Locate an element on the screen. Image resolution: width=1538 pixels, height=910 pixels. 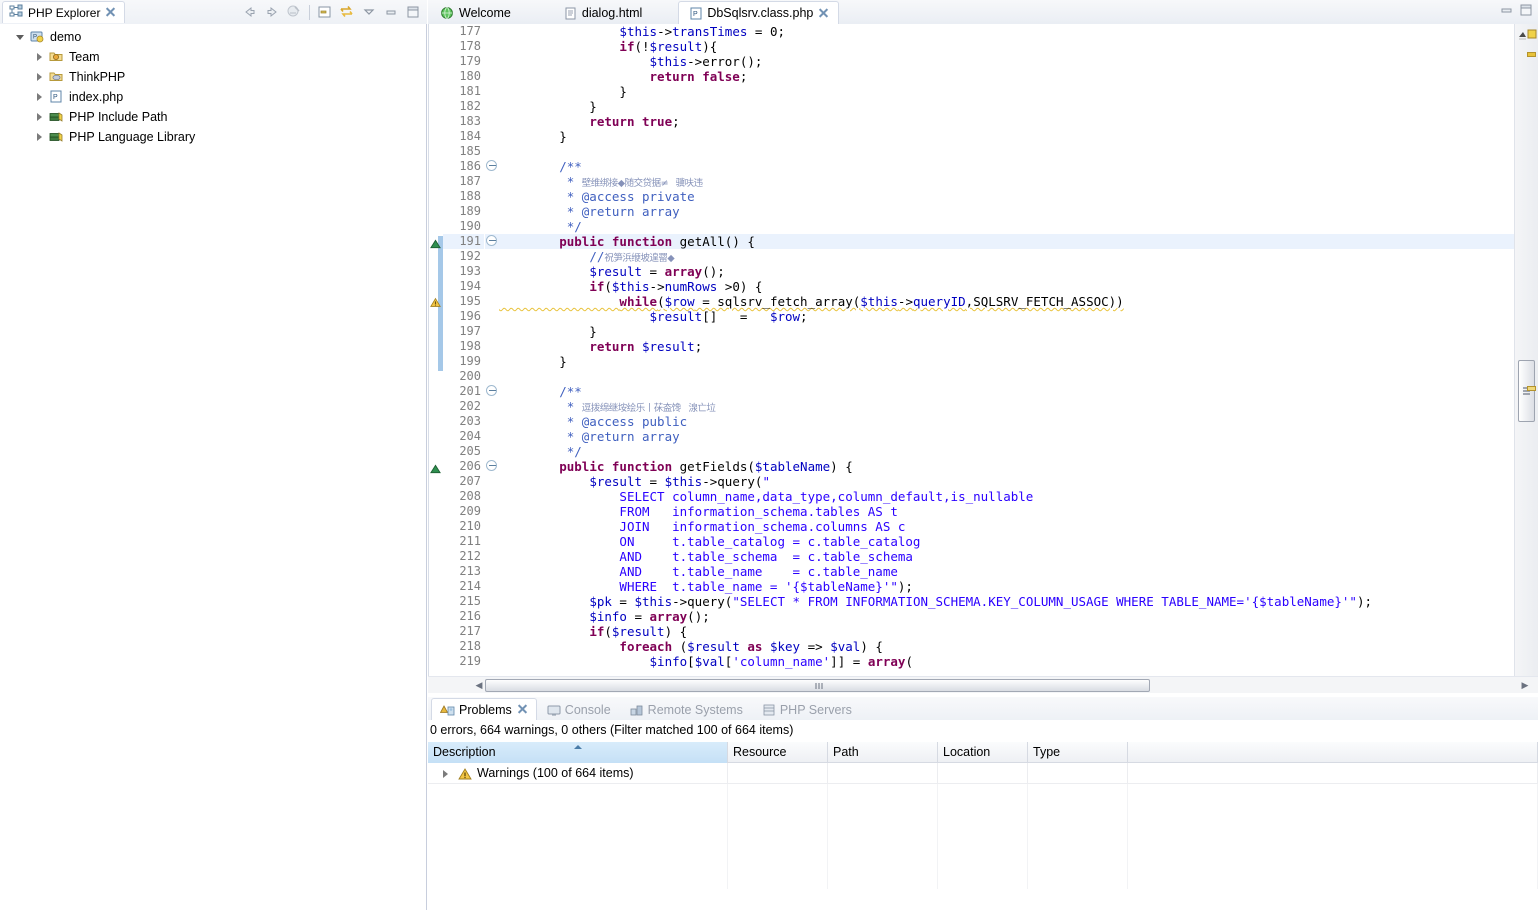
column-header-location: Location is located at coordinates (983, 752).